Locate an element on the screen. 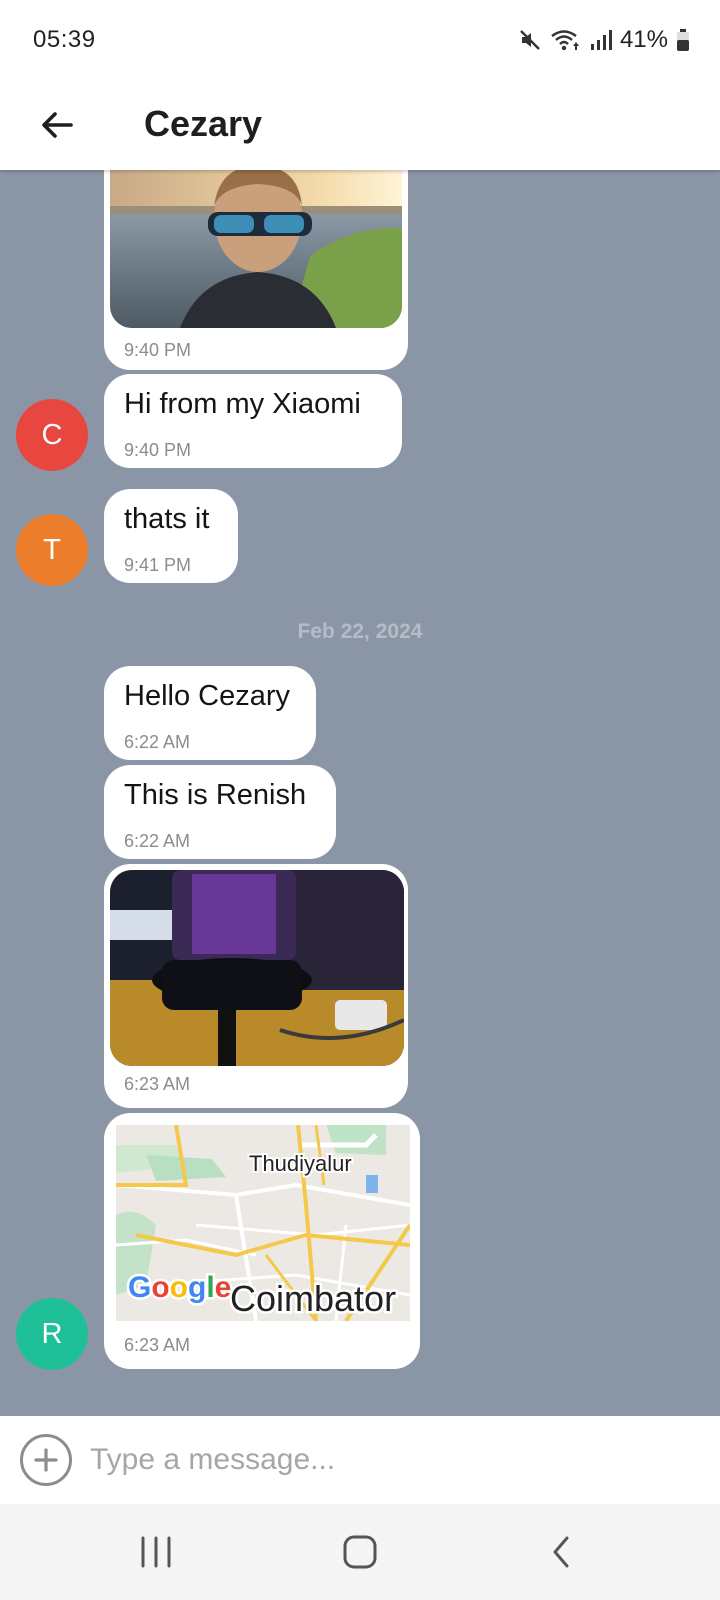  back-icon is located at coordinates (561, 1552).